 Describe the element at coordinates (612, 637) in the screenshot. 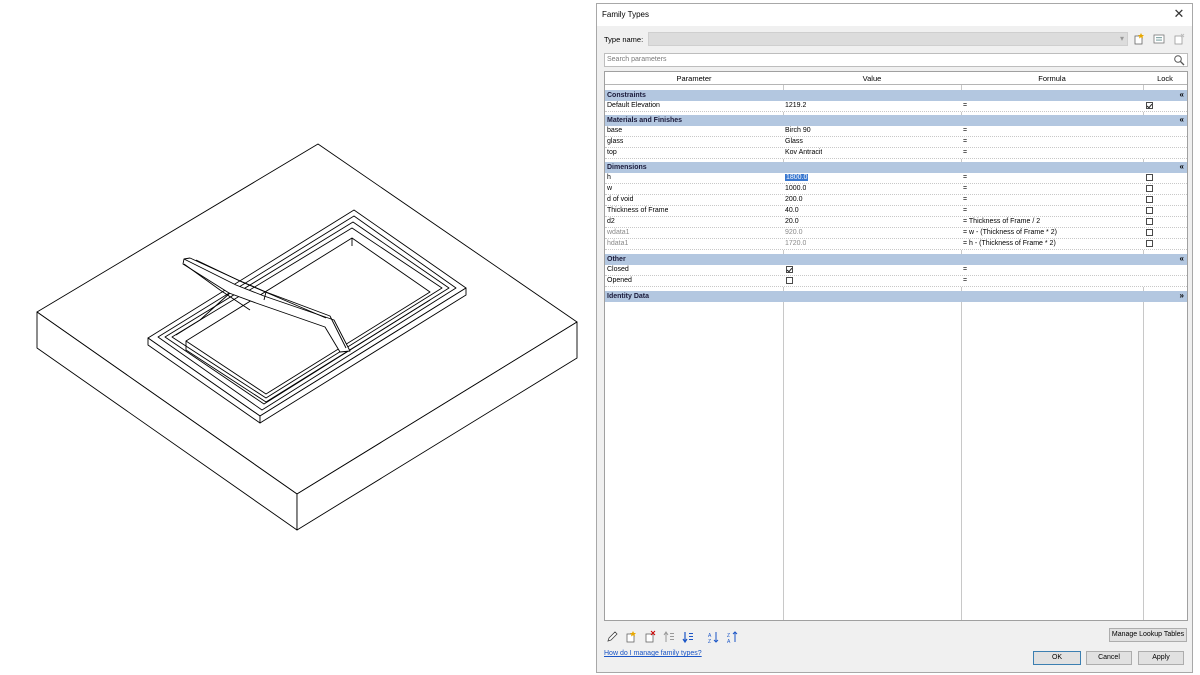

I see `edit-pencil-icon` at that location.